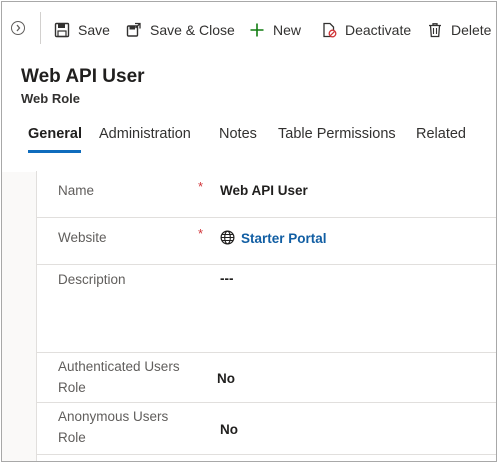 The height and width of the screenshot is (465, 500). Describe the element at coordinates (192, 30) in the screenshot. I see `save-close-label: Save & Close` at that location.